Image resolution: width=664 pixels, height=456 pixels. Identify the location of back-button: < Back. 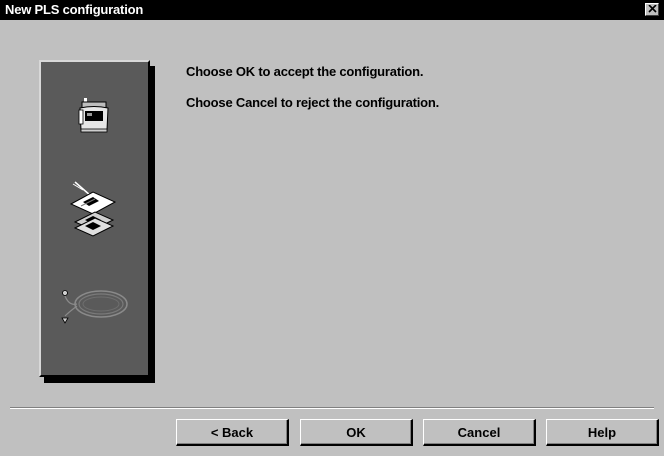
(232, 432).